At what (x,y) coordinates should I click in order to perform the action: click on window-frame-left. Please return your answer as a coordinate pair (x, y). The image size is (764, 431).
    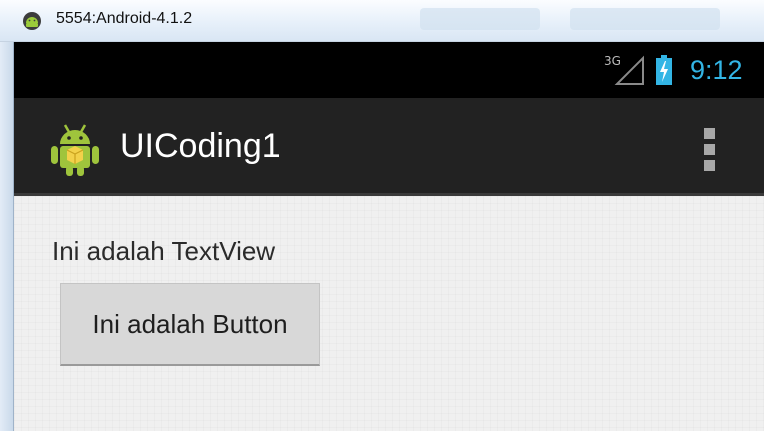
    Looking at the image, I should click on (7, 236).